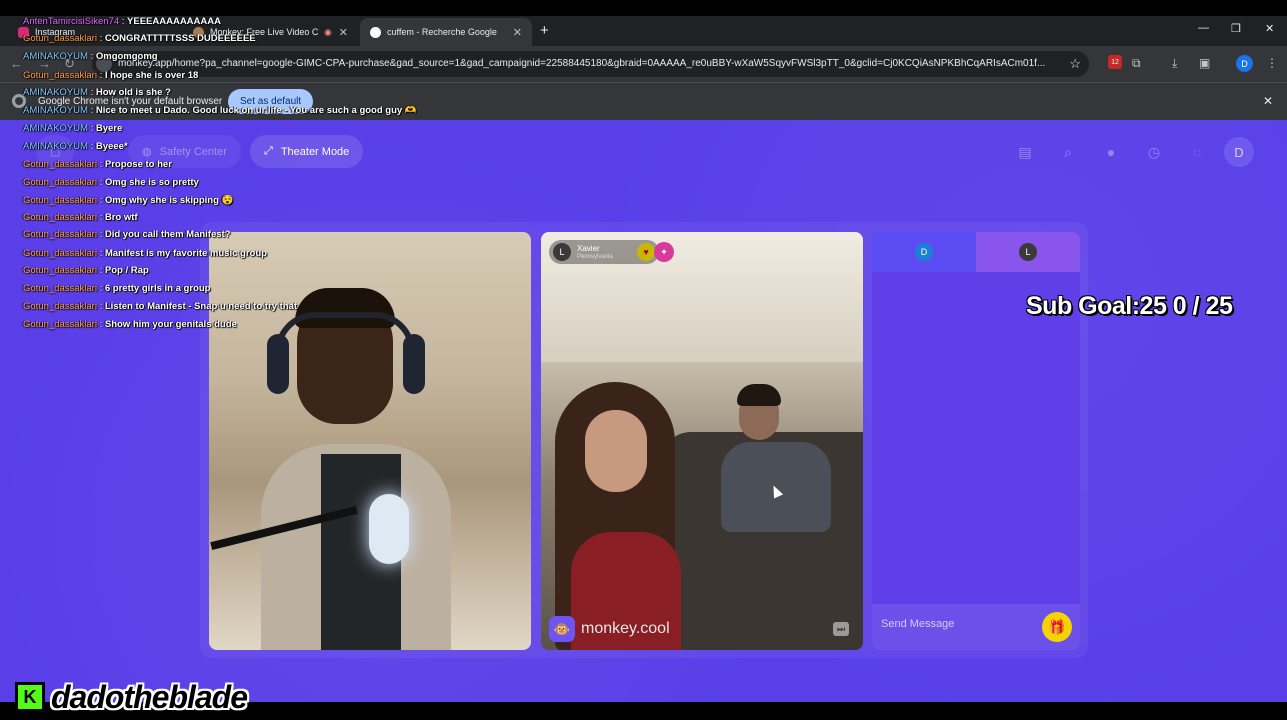  What do you see at coordinates (151, 182) in the screenshot?
I see `chat-message: Omg she is so pretty` at bounding box center [151, 182].